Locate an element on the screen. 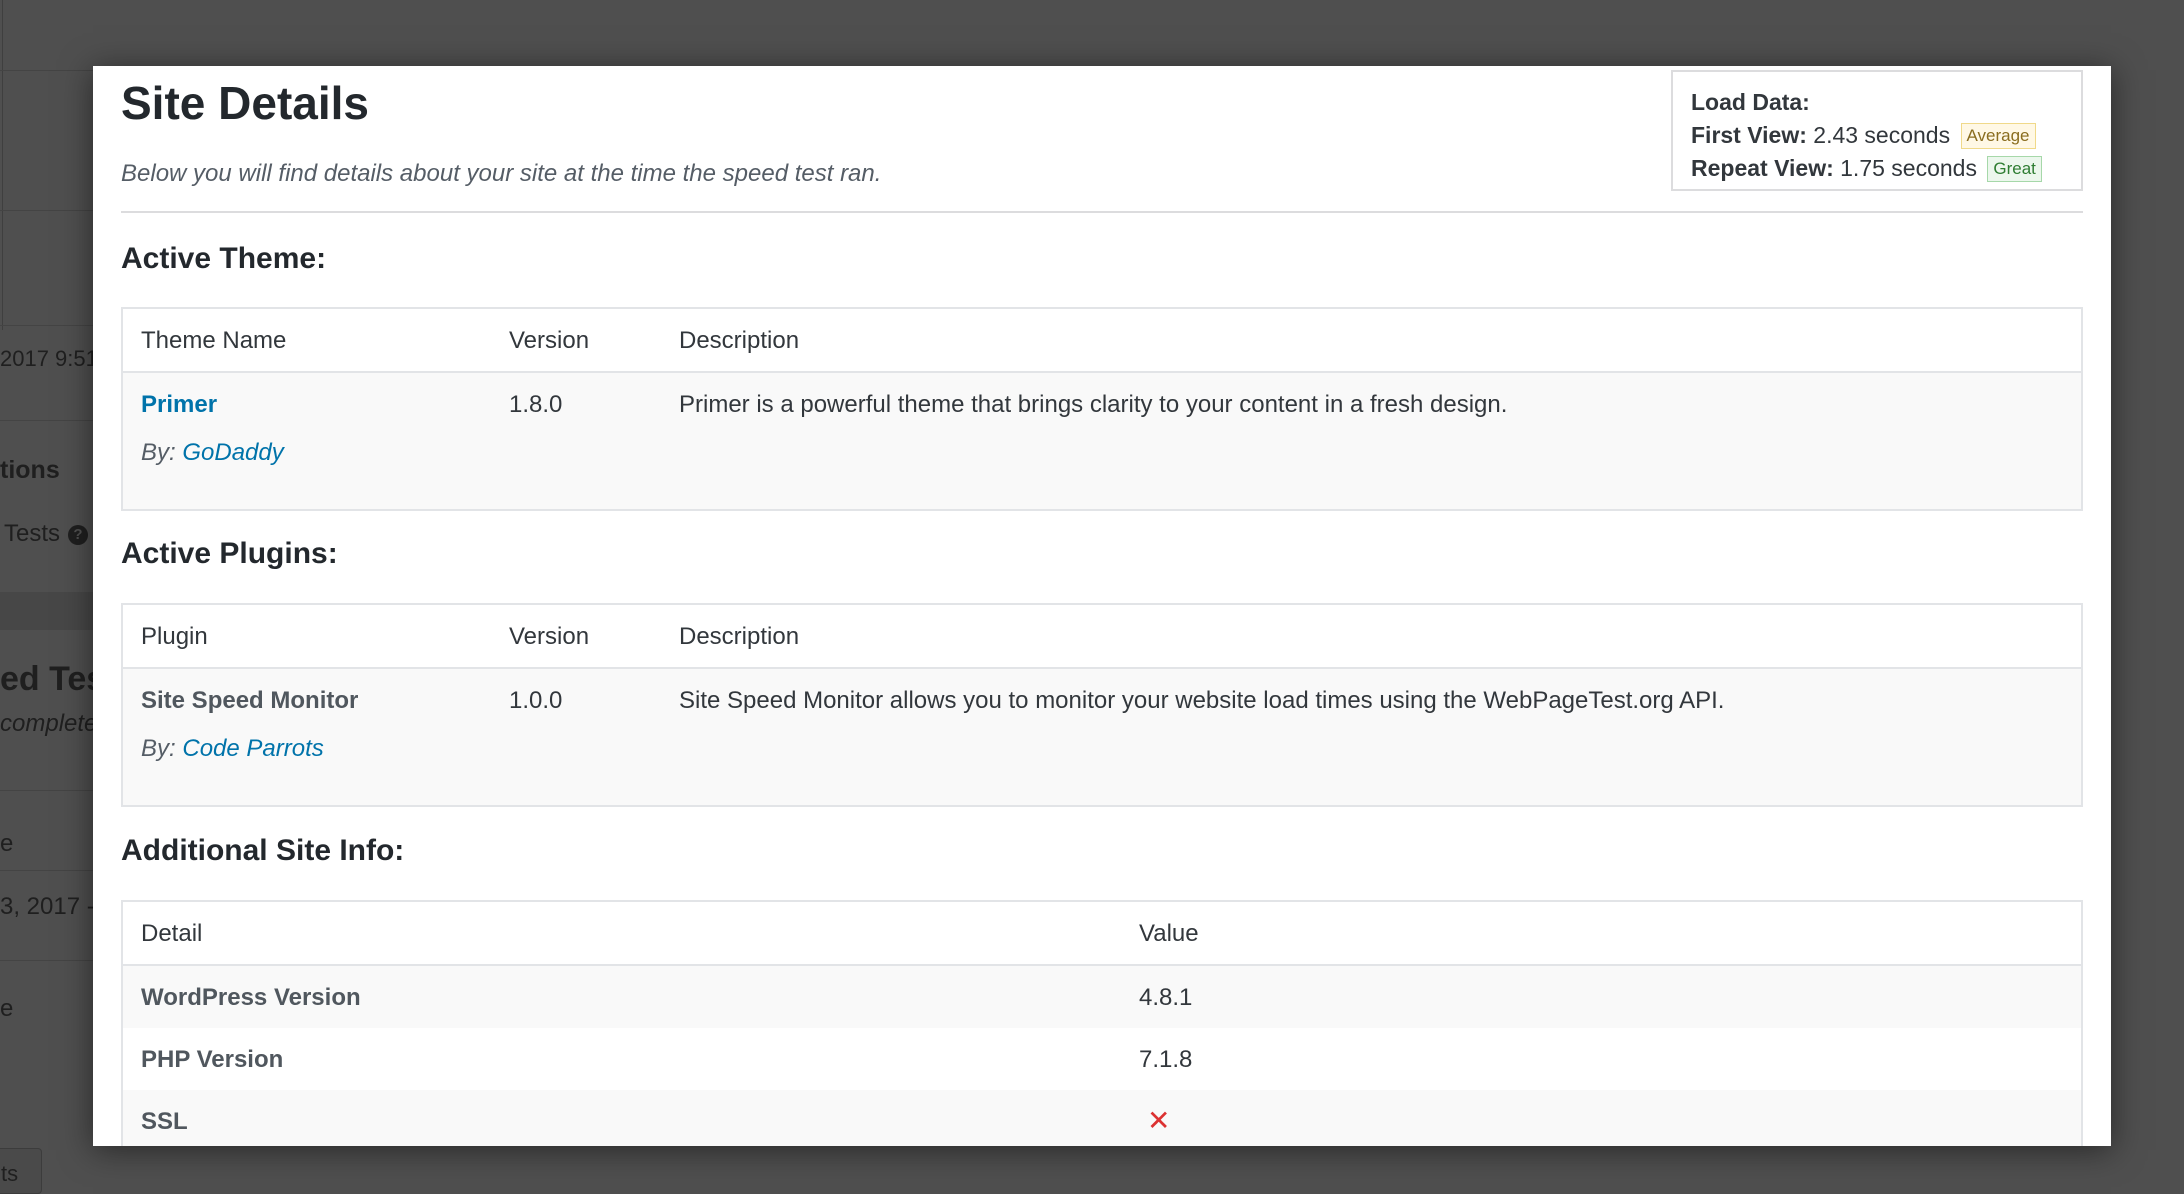 Image resolution: width=2184 pixels, height=1194 pixels. background-speed-test-heading: ed Tes is located at coordinates (53, 679).